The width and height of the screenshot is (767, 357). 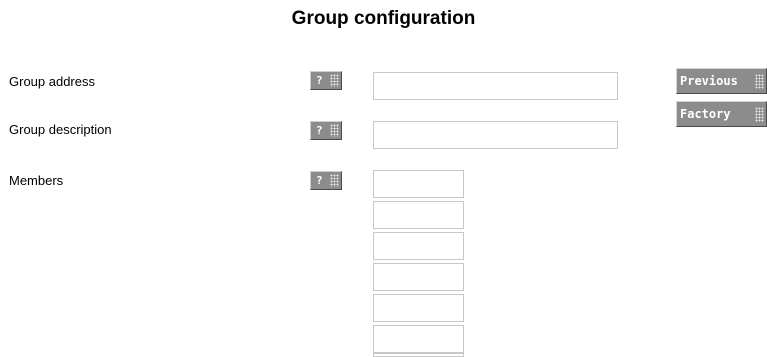 I want to click on factory-button-label: Factory, so click(x=705, y=114).